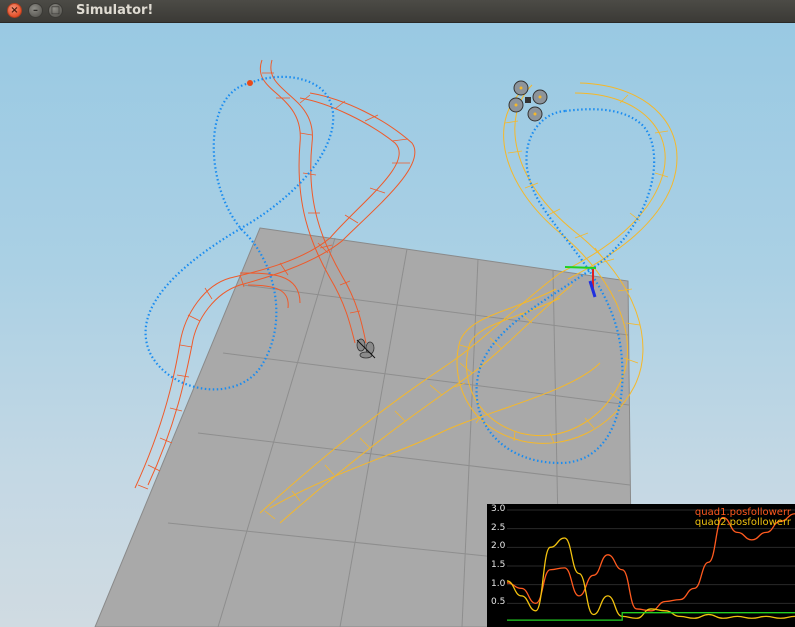 The image size is (795, 627). I want to click on plot-y-tick-label: 2.0, so click(498, 546).